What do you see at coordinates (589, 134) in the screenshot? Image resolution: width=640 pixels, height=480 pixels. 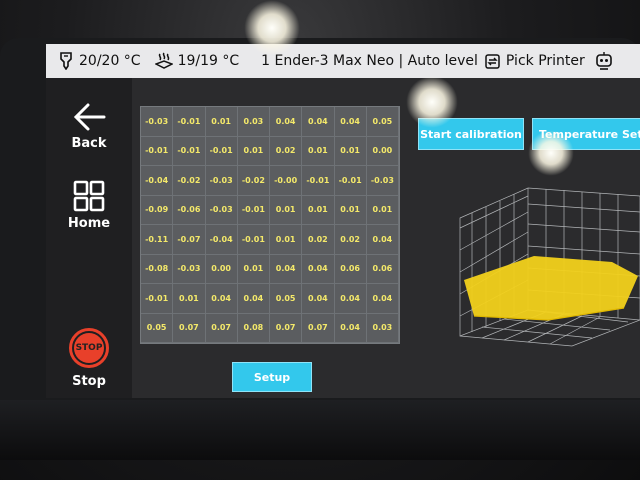 I see `temperature-setup-label: Temperature Setup` at bounding box center [589, 134].